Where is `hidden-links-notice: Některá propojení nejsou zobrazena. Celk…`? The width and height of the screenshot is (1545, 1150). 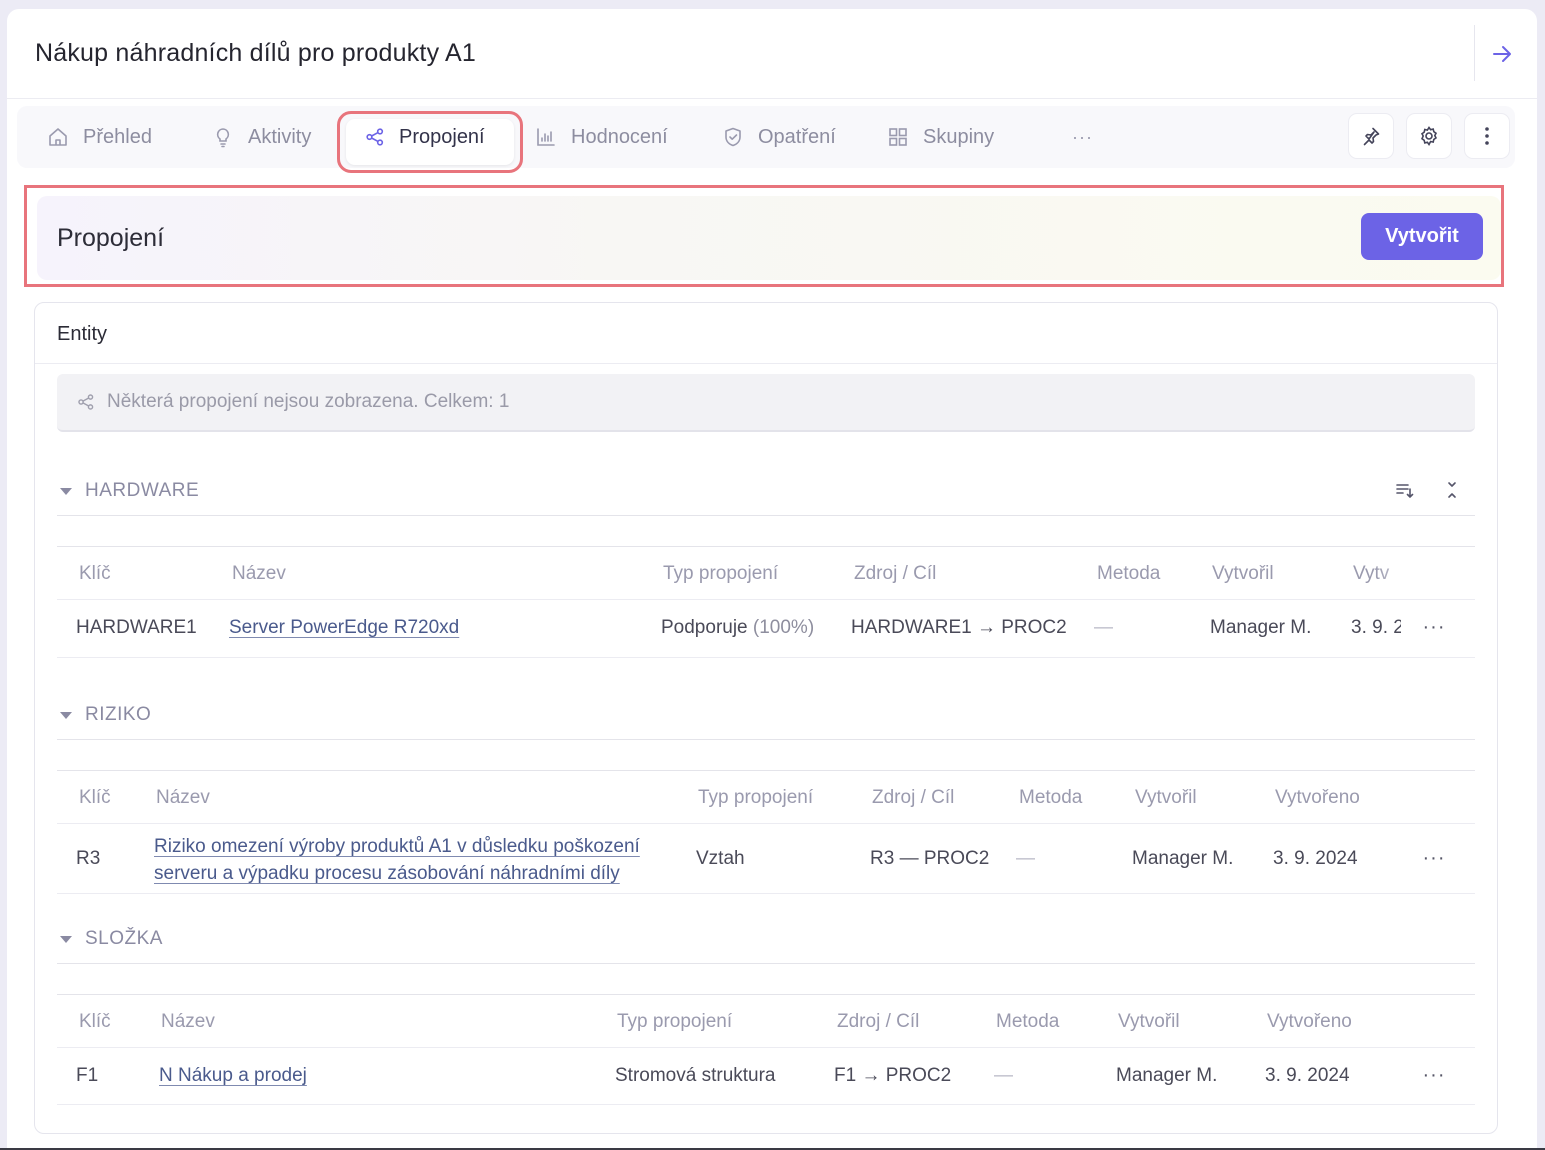 hidden-links-notice: Některá propojení nejsou zobrazena. Celk… is located at coordinates (766, 403).